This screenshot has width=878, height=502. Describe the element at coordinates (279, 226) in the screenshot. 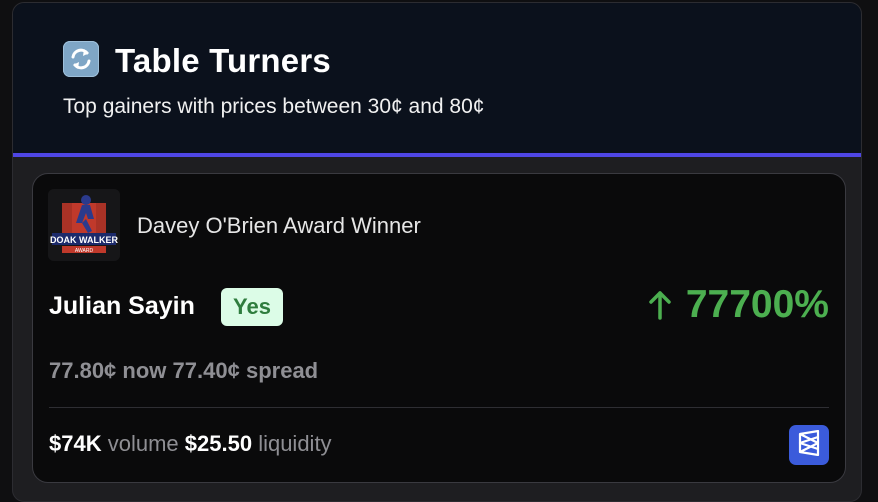

I see `event-title: Davey O'Brien Award Winner` at that location.